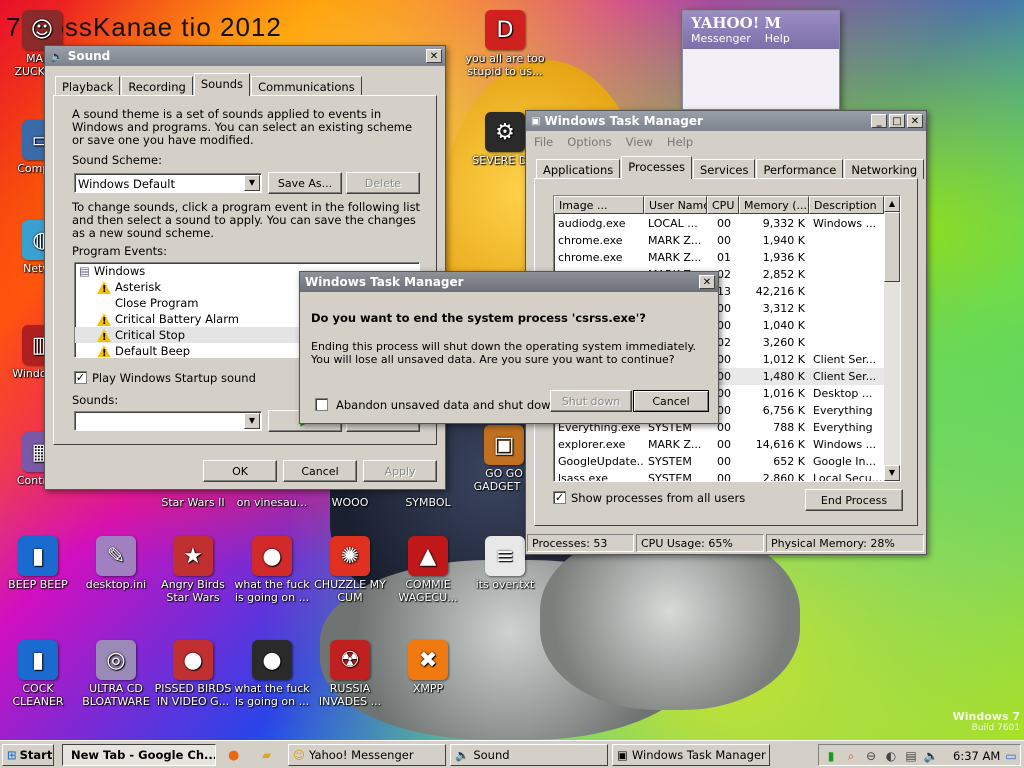 This screenshot has height=768, width=1024. What do you see at coordinates (116, 563) in the screenshot?
I see `desktop-icon: ✎ desktop.ini` at bounding box center [116, 563].